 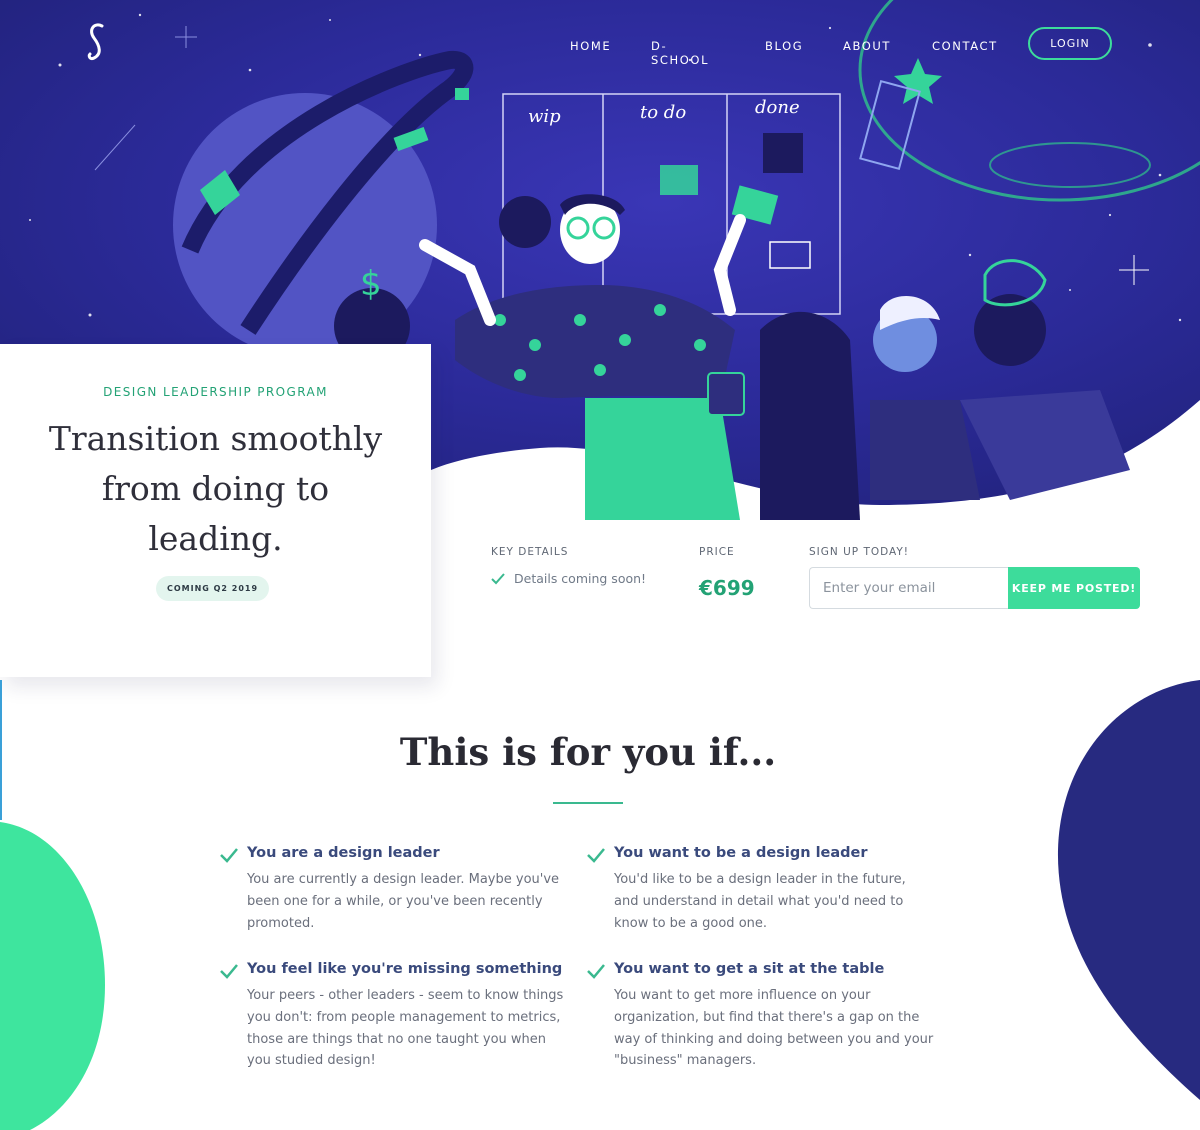 What do you see at coordinates (909, 588) in the screenshot?
I see `email-field` at bounding box center [909, 588].